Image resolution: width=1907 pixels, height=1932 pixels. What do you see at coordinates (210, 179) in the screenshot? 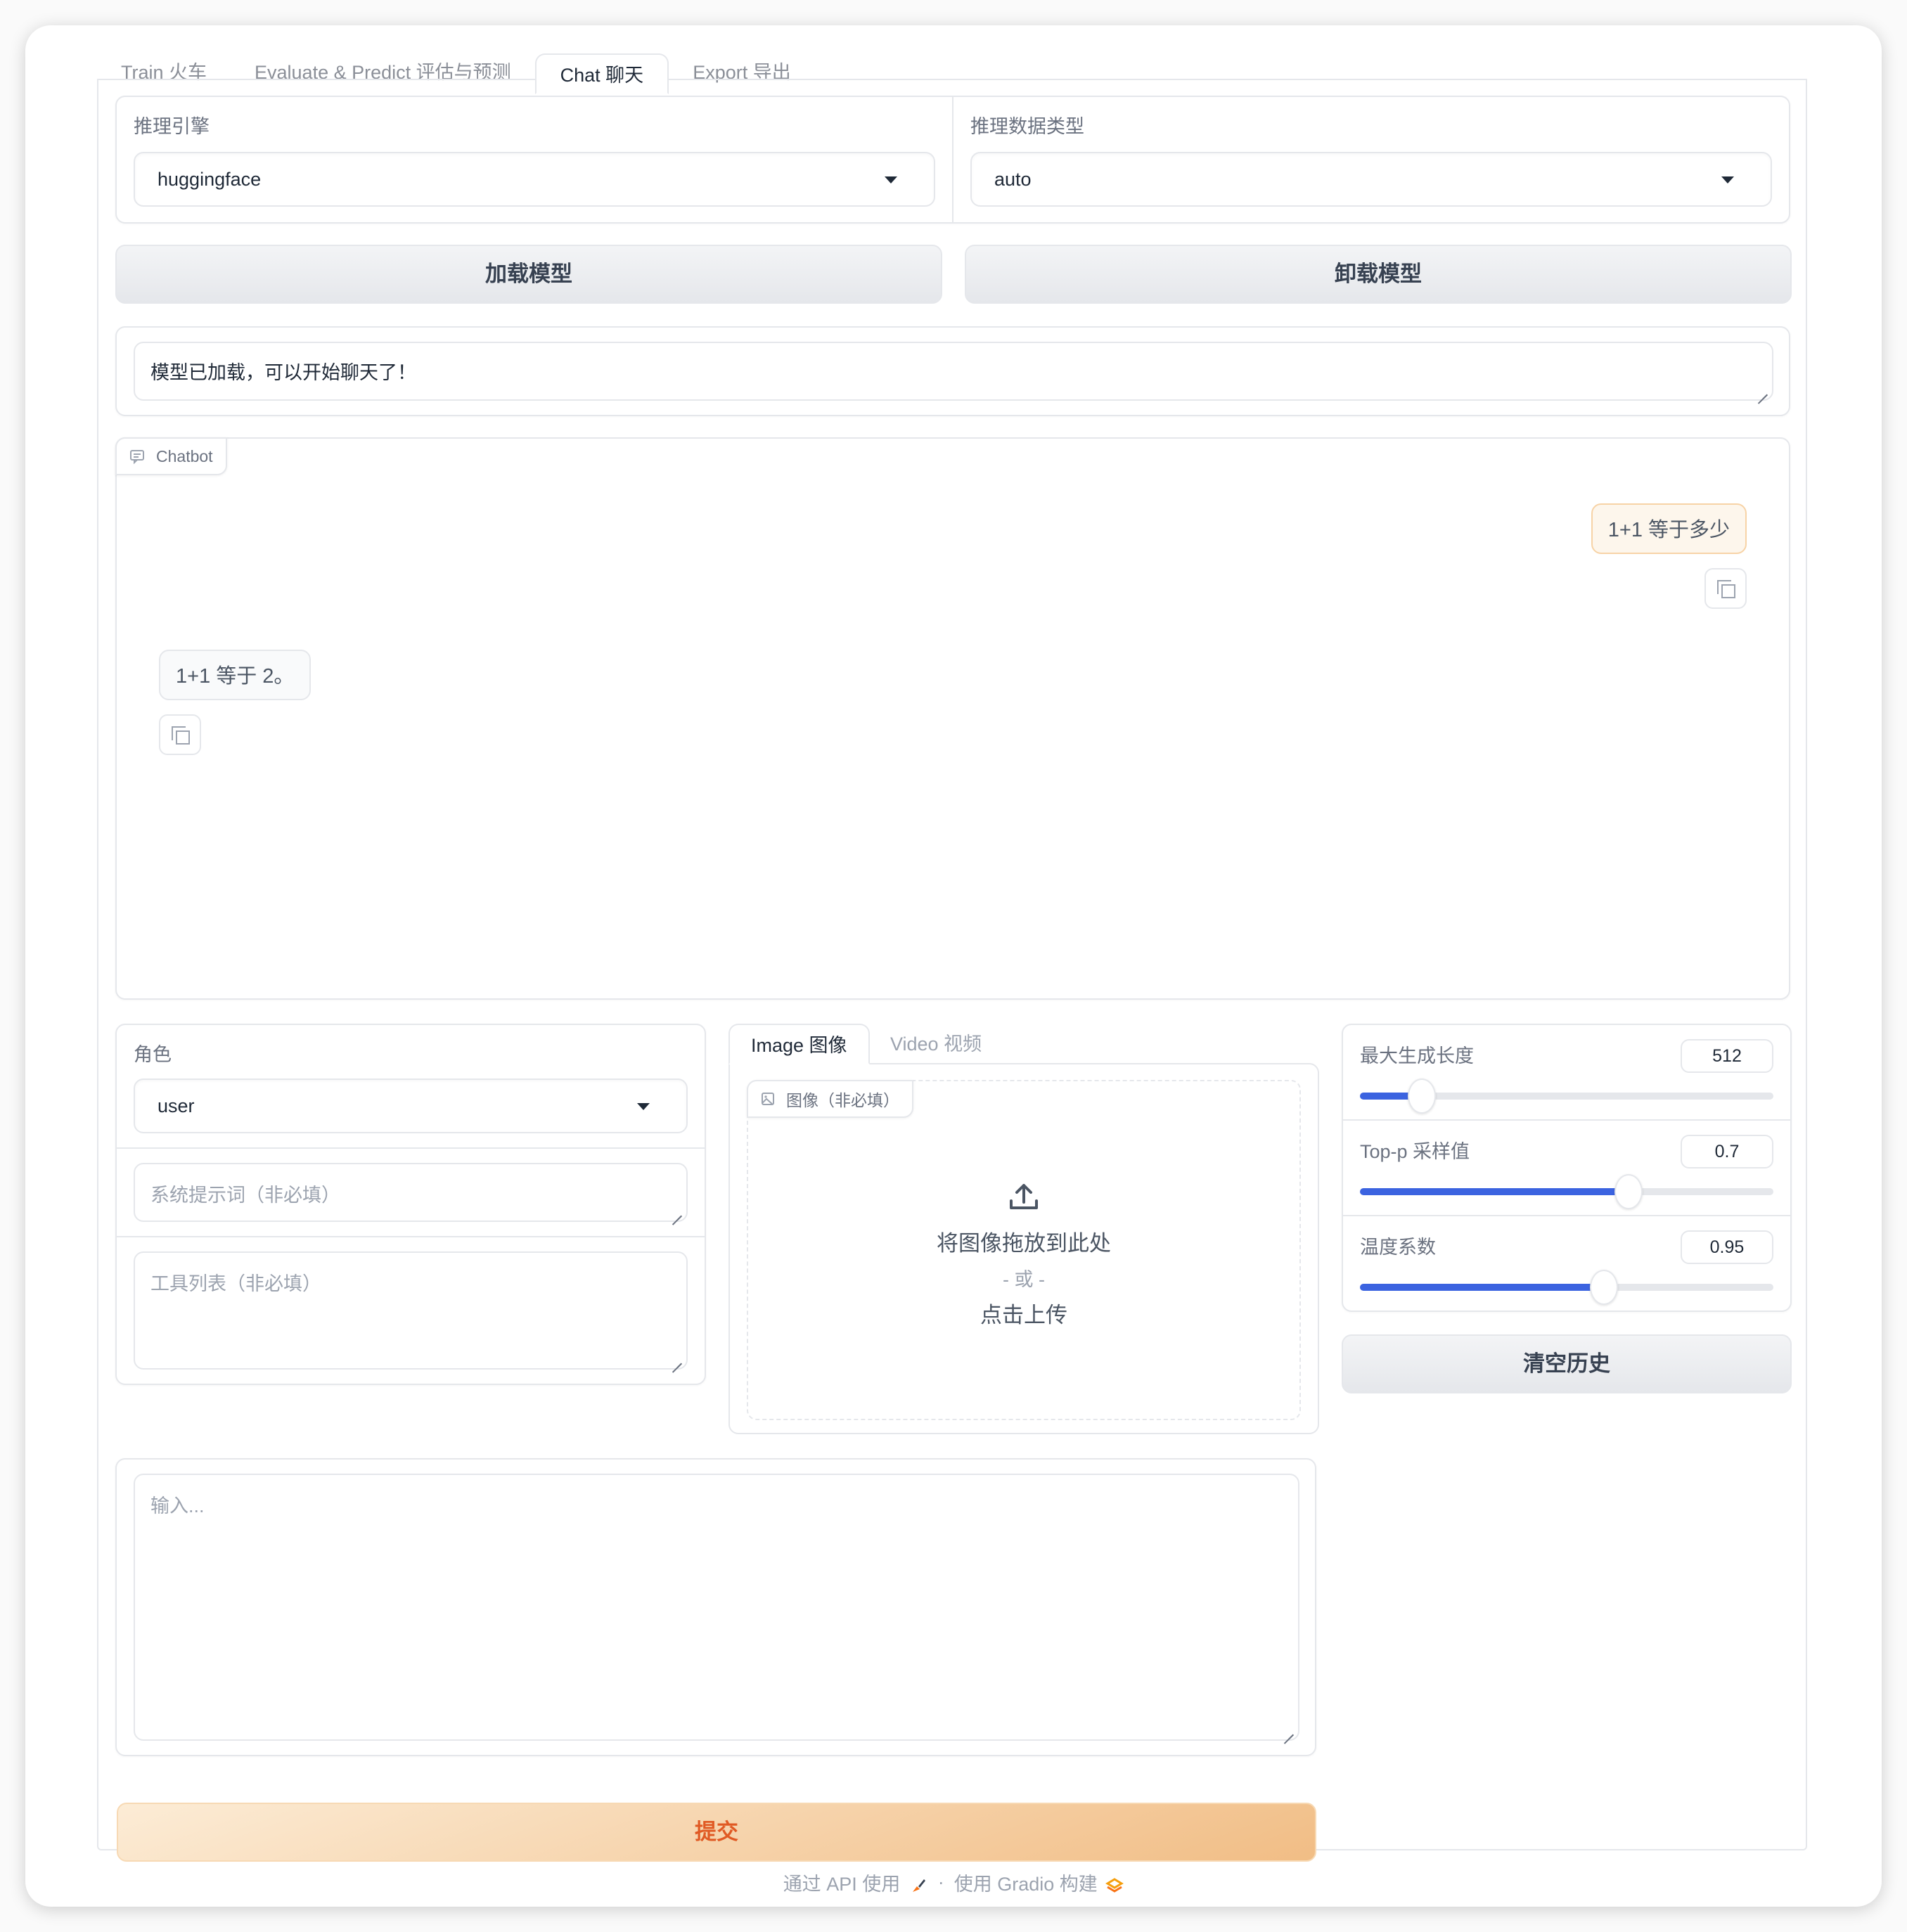
I see `engine-value: huggingface` at bounding box center [210, 179].